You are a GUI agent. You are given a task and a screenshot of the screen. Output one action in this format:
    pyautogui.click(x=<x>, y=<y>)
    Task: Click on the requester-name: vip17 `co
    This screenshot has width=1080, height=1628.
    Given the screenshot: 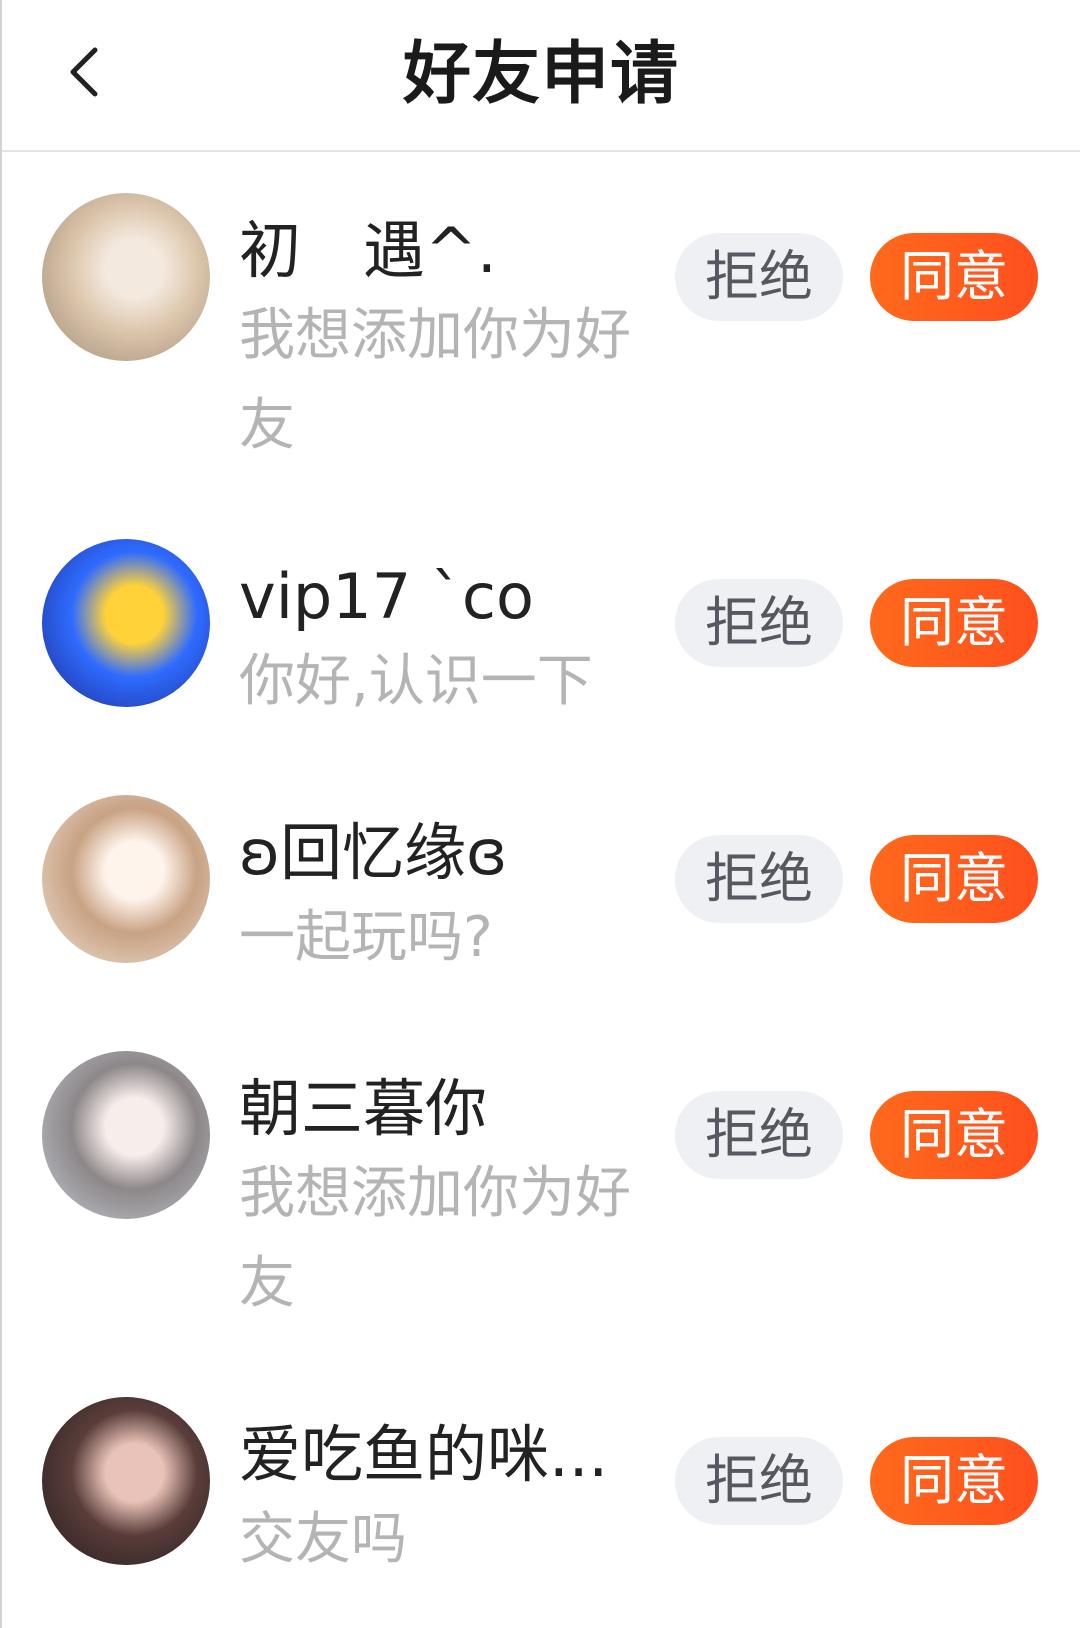 What is the action you would take?
    pyautogui.click(x=386, y=596)
    